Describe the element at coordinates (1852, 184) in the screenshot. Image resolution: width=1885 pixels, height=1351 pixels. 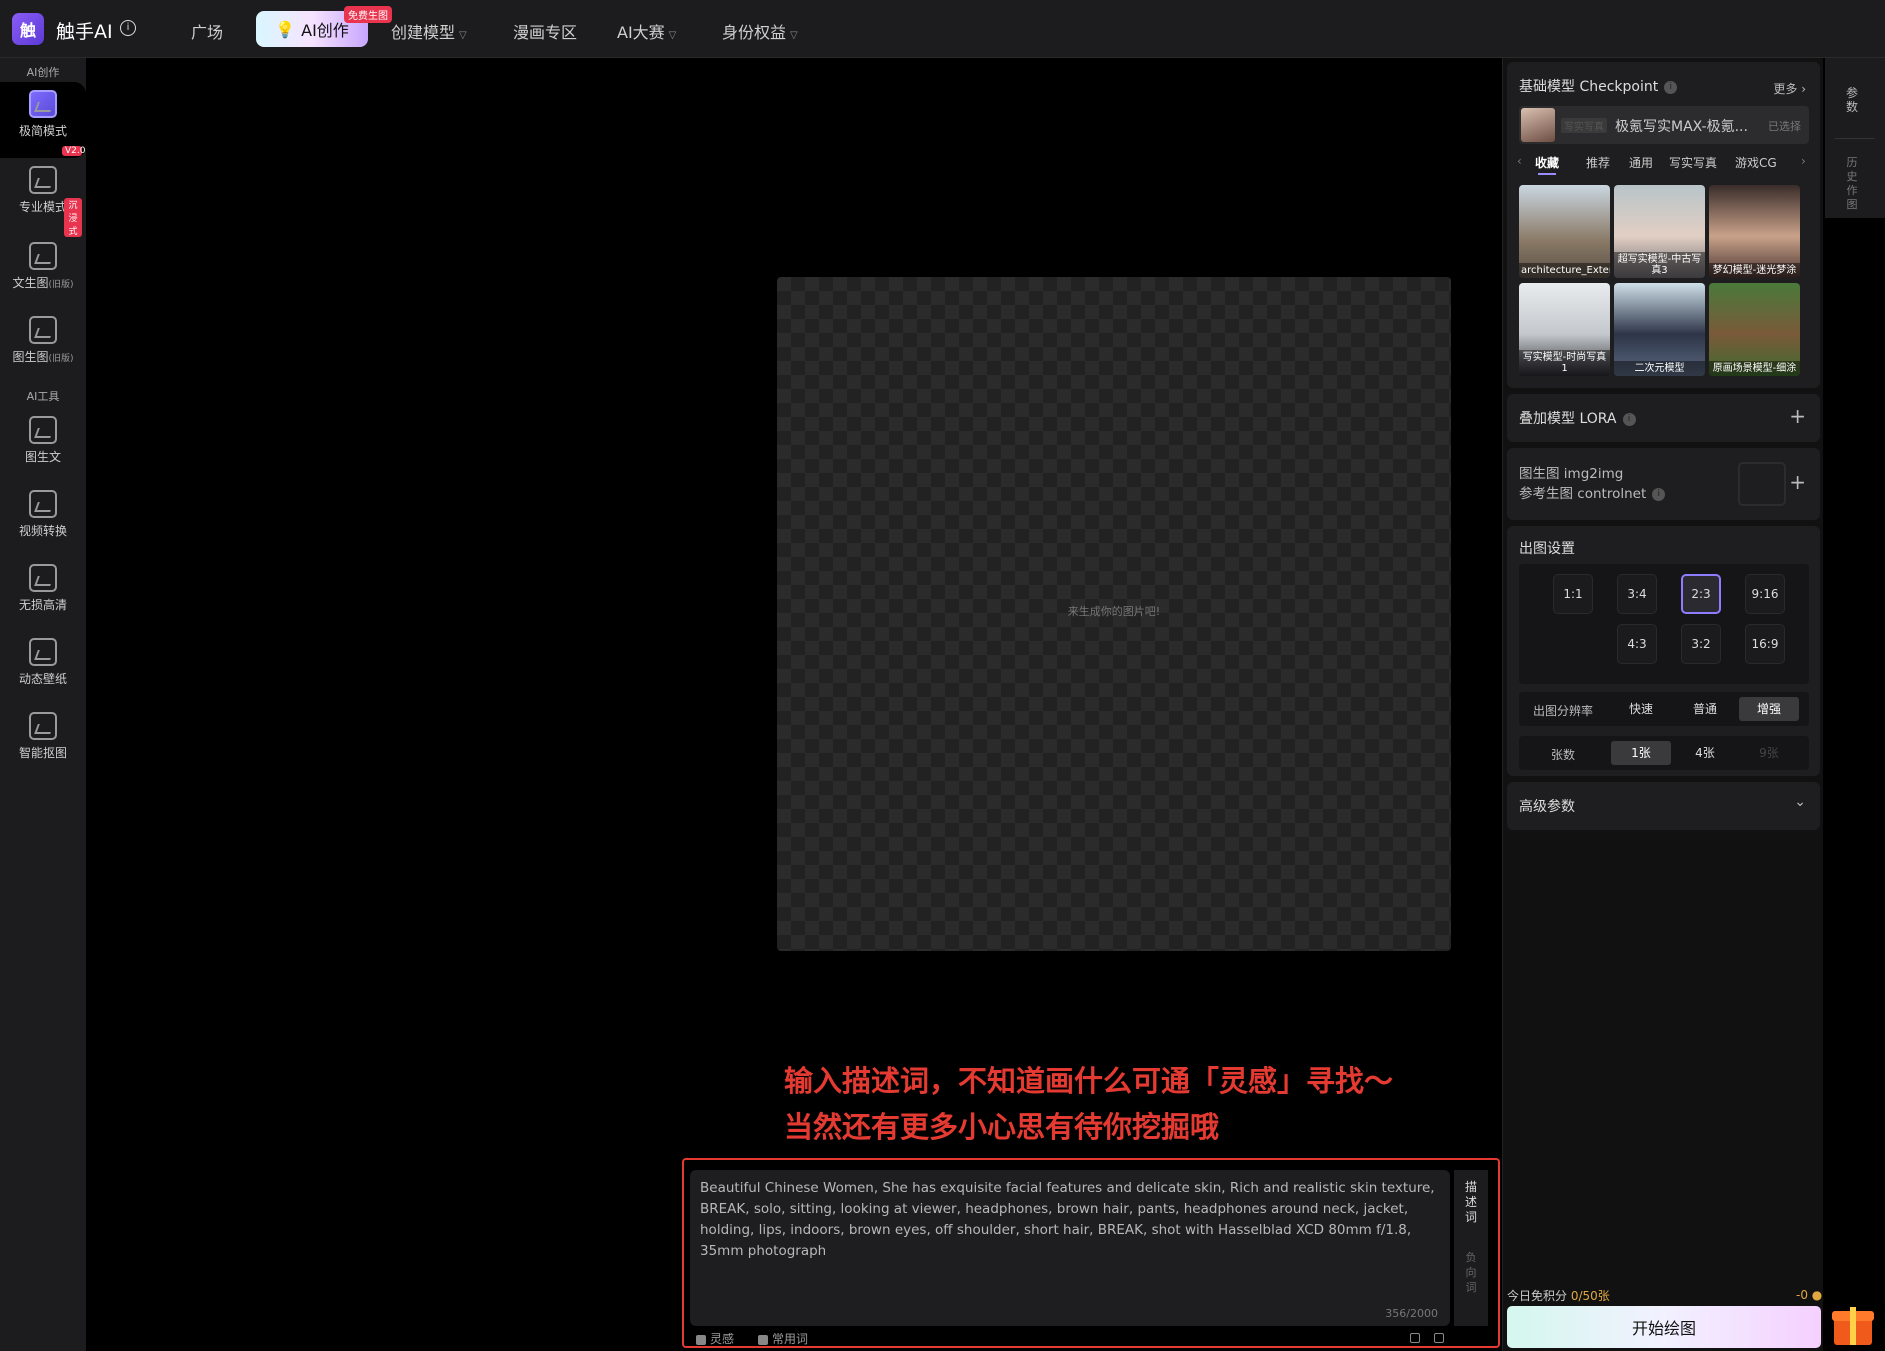
I see `tab-history: 历史作图` at that location.